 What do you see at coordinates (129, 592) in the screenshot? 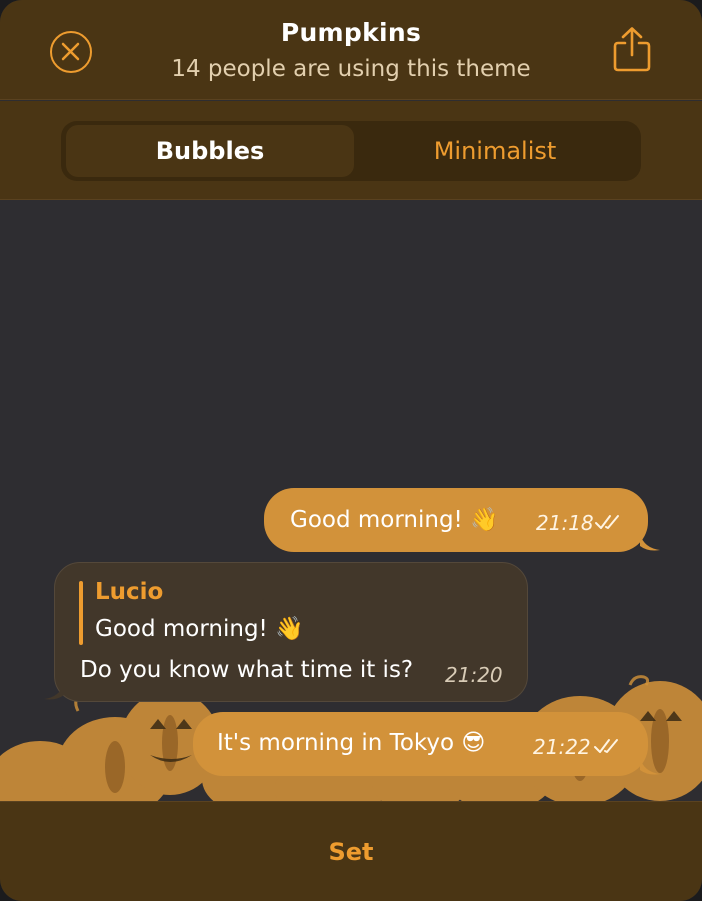
I see `reply-sender-name: Lucio` at bounding box center [129, 592].